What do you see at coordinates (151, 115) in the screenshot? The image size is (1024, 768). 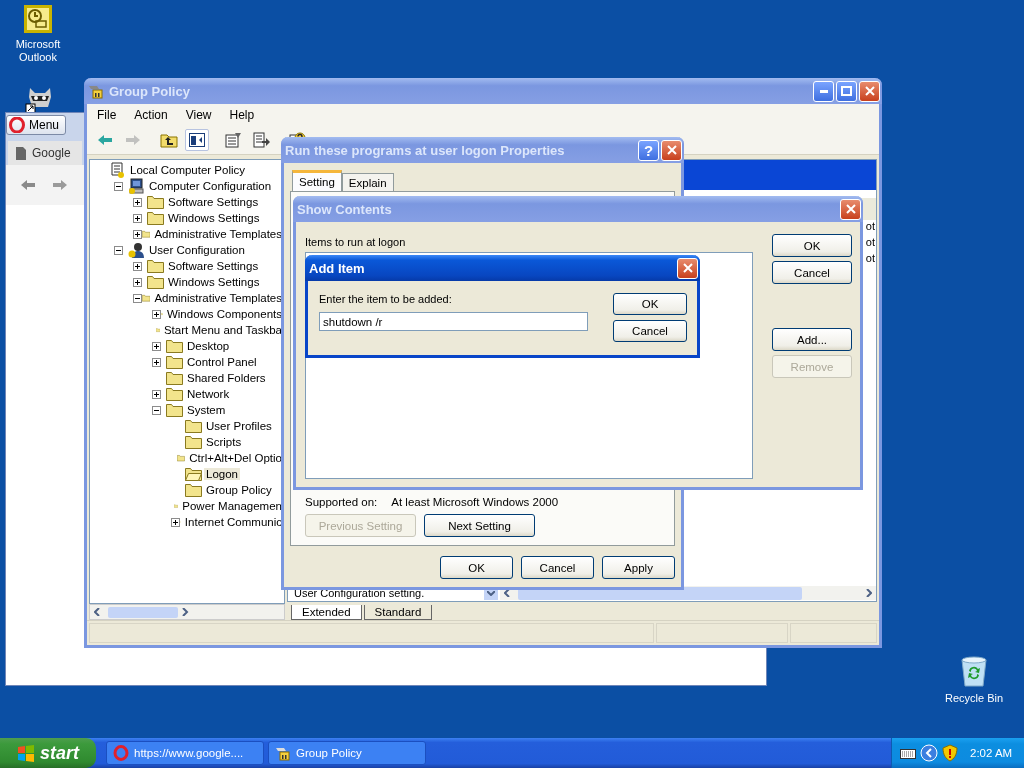 I see `menu-item: Action` at bounding box center [151, 115].